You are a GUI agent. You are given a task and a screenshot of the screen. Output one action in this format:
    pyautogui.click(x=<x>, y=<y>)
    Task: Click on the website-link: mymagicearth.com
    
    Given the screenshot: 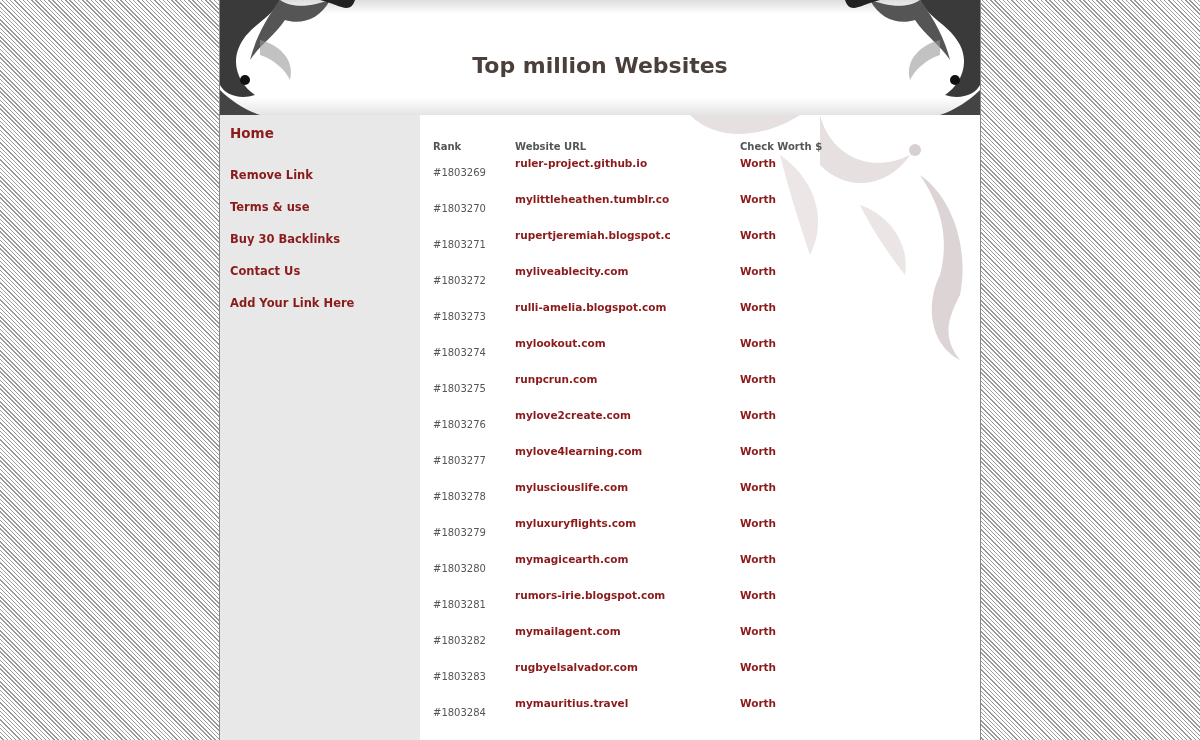 What is the action you would take?
    pyautogui.click(x=572, y=559)
    